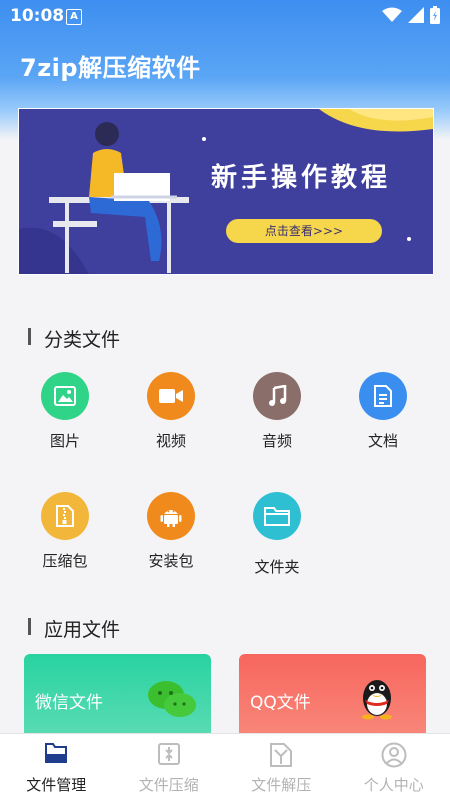 Image resolution: width=450 pixels, height=802 pixels. What do you see at coordinates (332, 699) in the screenshot?
I see `qq-files-card: QQ文件` at bounding box center [332, 699].